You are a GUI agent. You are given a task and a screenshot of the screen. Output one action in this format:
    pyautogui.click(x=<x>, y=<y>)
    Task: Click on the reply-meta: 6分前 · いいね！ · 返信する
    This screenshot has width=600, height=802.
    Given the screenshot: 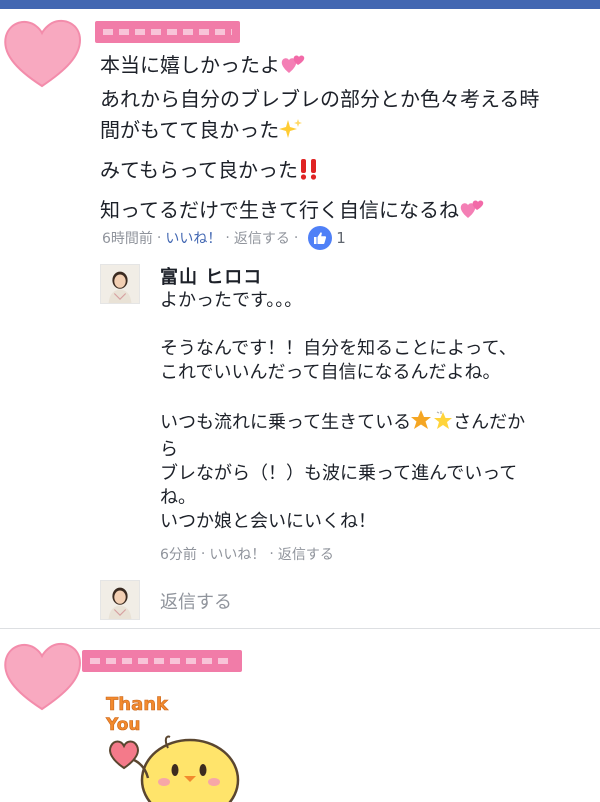 What is the action you would take?
    pyautogui.click(x=247, y=554)
    